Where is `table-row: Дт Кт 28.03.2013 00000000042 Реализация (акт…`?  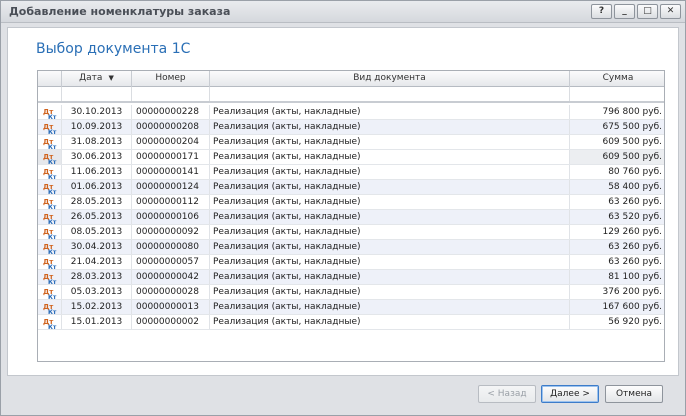 table-row: Дт Кт 28.03.2013 00000000042 Реализация (акт… is located at coordinates (351, 277).